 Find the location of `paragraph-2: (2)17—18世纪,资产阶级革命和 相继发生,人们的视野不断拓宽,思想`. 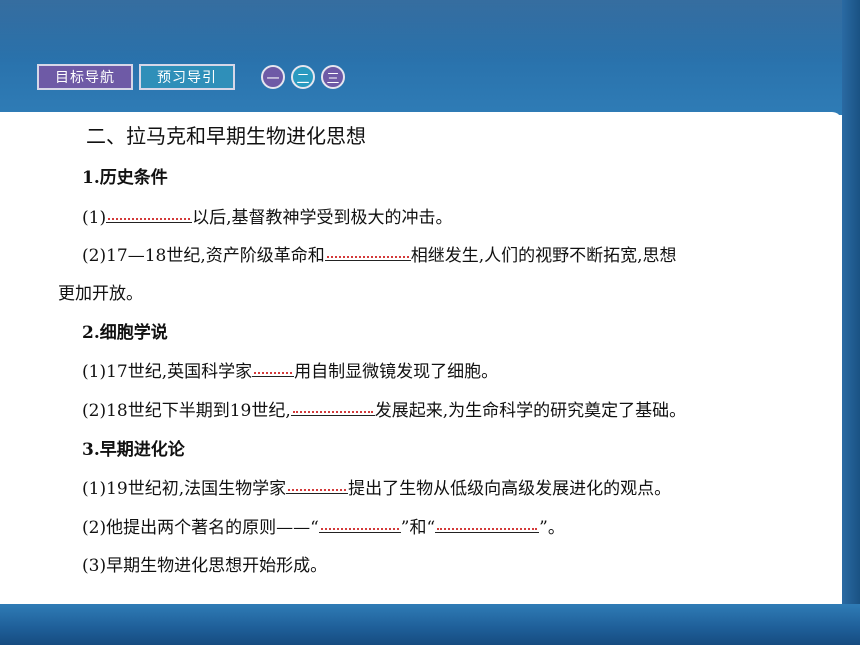

paragraph-2: (2)17—18世纪,资产阶级革命和 相继发生,人们的视野不断拓宽,思想 is located at coordinates (379, 253).